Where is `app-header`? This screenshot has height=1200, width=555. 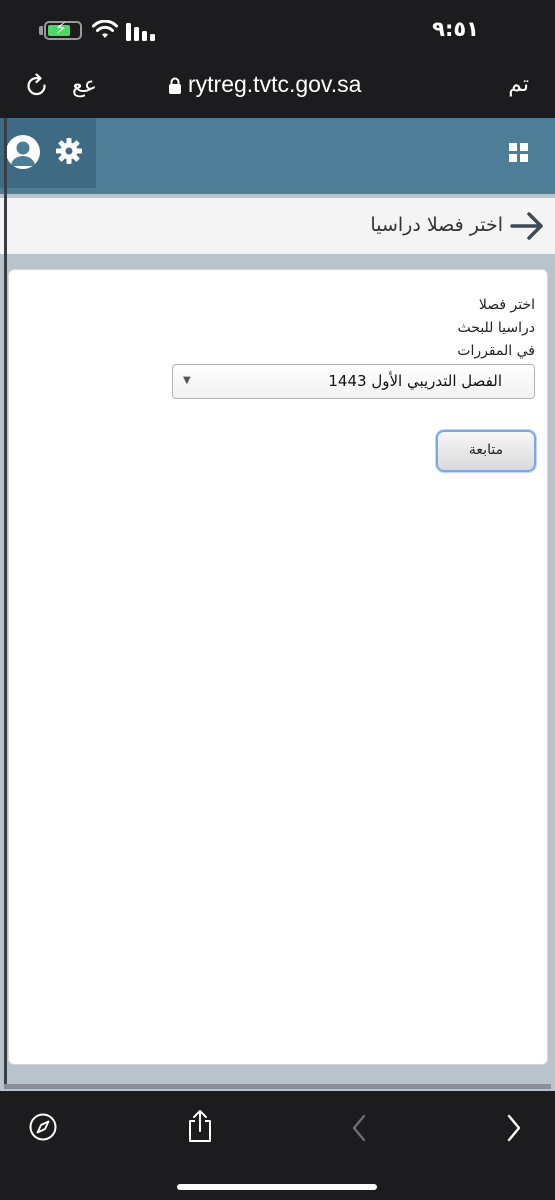 app-header is located at coordinates (277, 156).